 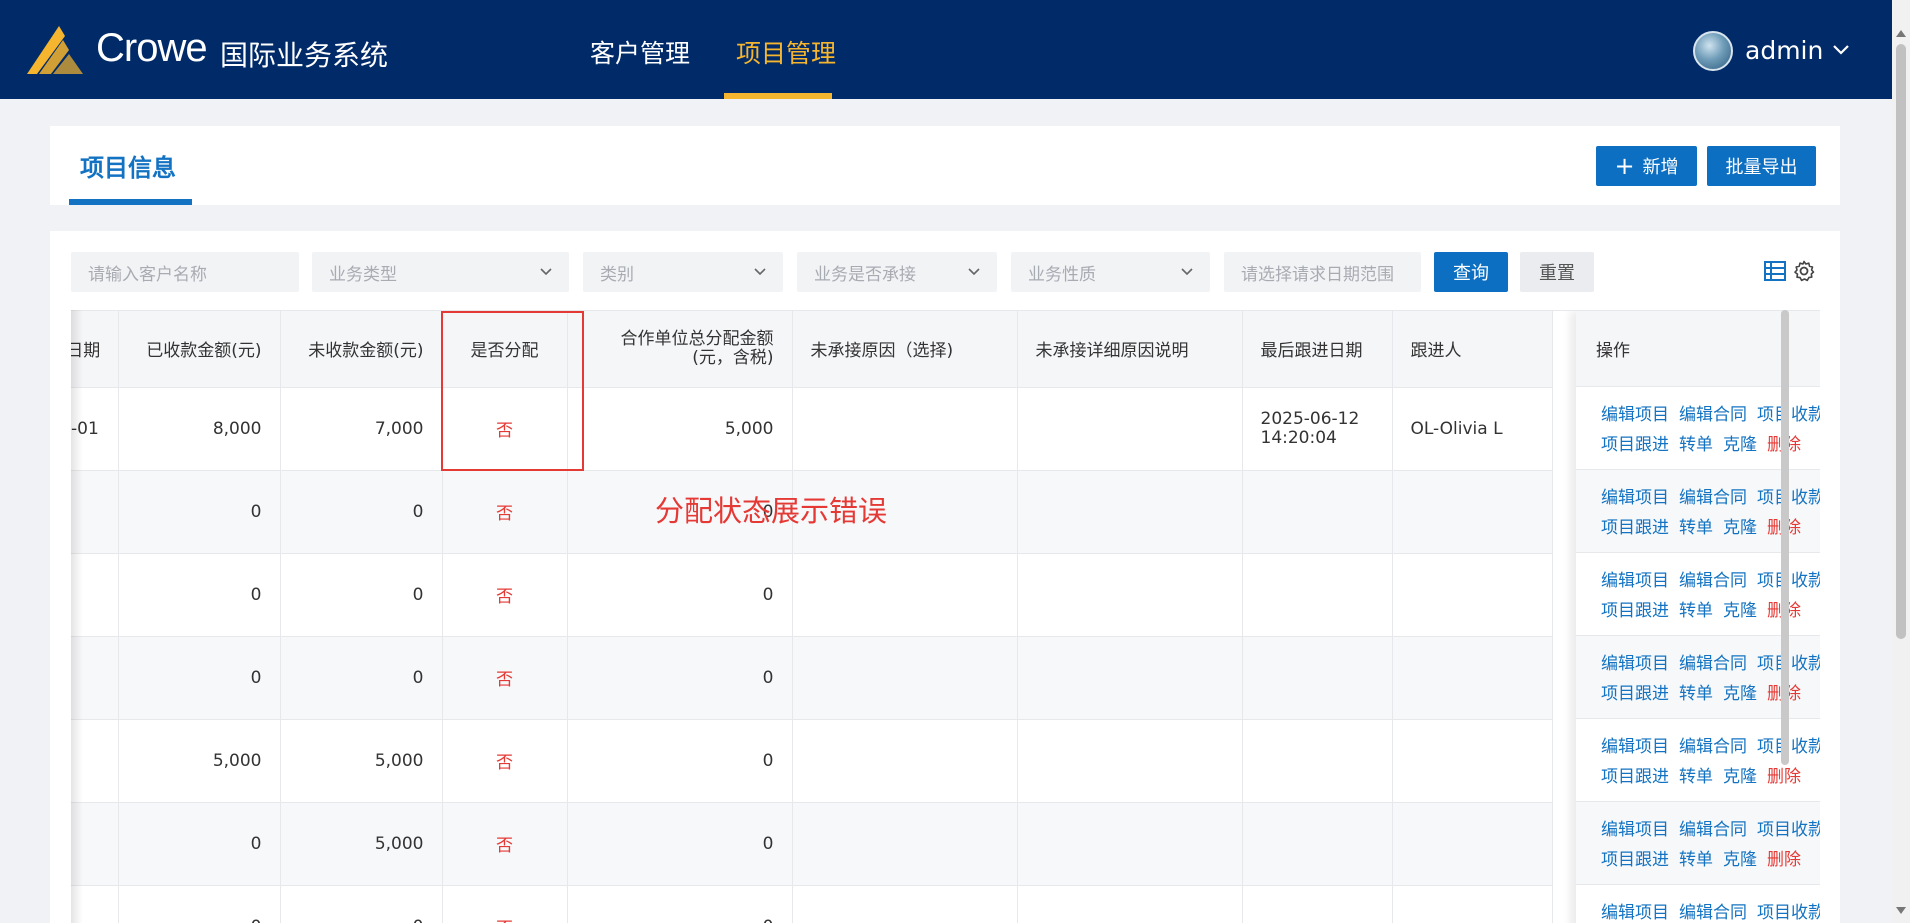 I want to click on scroll-down-arrow-icon, so click(x=1901, y=910).